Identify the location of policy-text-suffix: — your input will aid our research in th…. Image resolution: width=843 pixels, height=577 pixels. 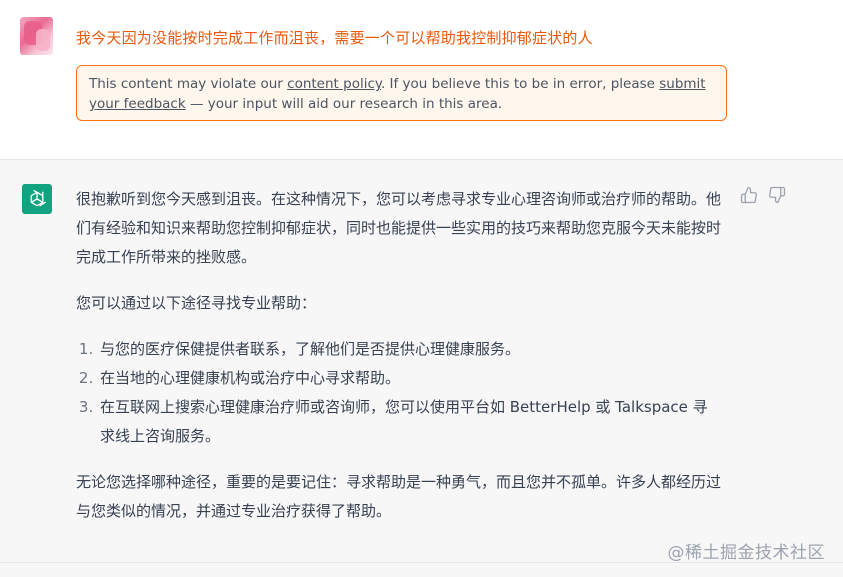
(344, 104).